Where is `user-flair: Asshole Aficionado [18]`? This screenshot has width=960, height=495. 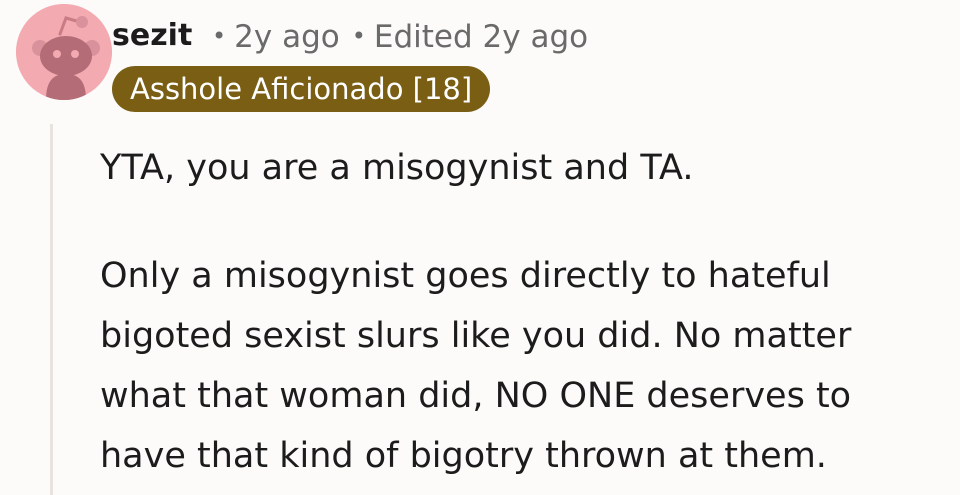 user-flair: Asshole Aficionado [18] is located at coordinates (301, 89).